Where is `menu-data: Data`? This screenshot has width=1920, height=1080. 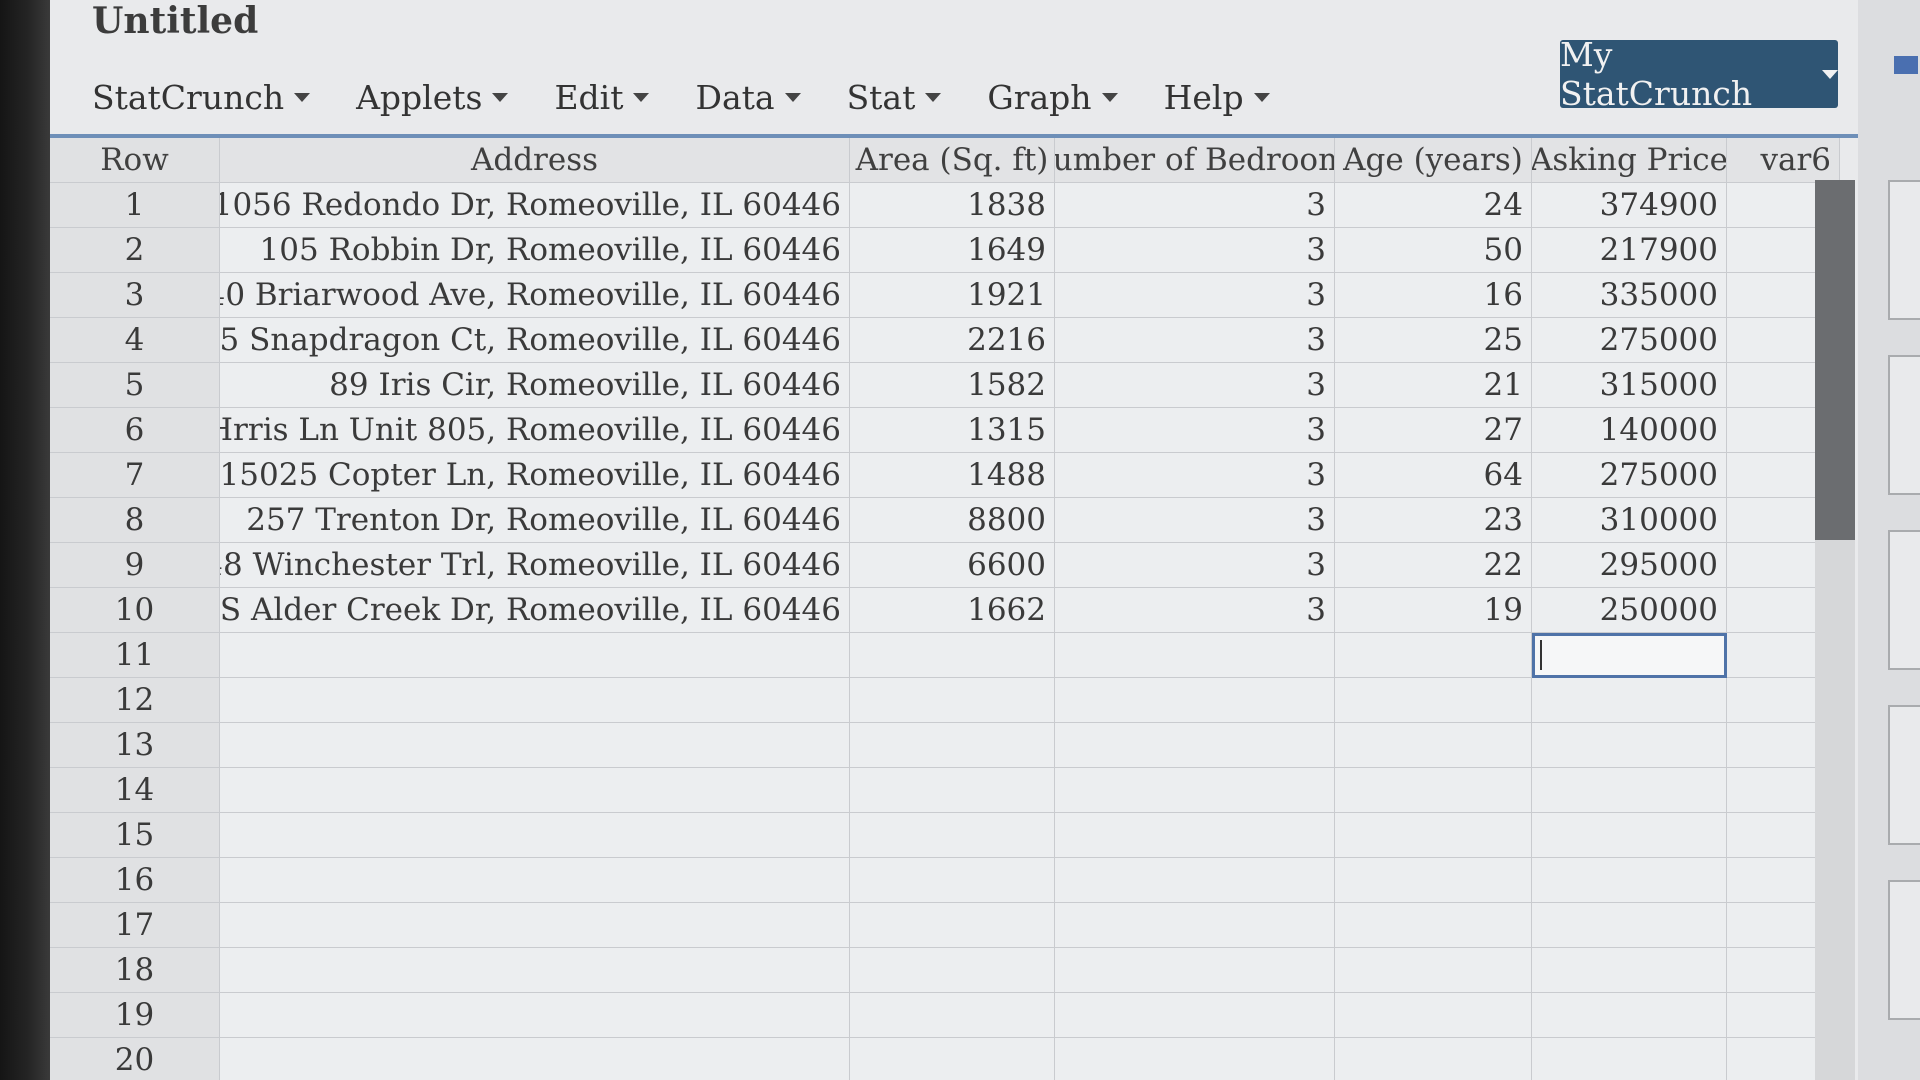
menu-data: Data is located at coordinates (748, 97).